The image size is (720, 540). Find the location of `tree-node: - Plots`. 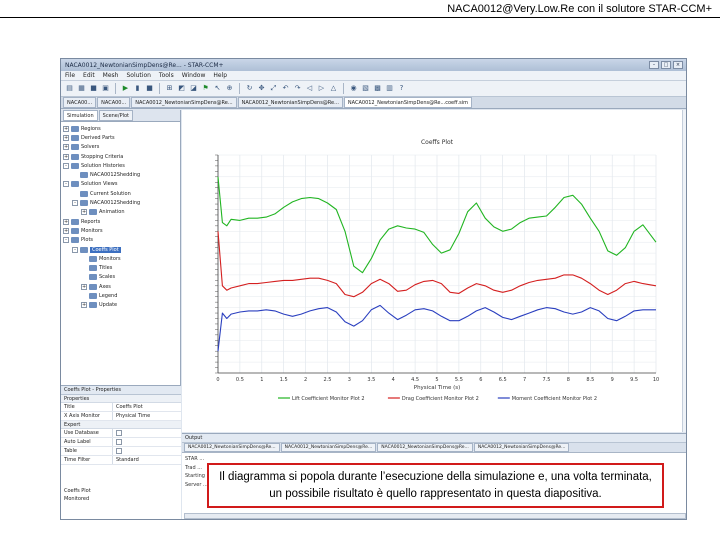

tree-node: - Plots is located at coordinates (120, 240).